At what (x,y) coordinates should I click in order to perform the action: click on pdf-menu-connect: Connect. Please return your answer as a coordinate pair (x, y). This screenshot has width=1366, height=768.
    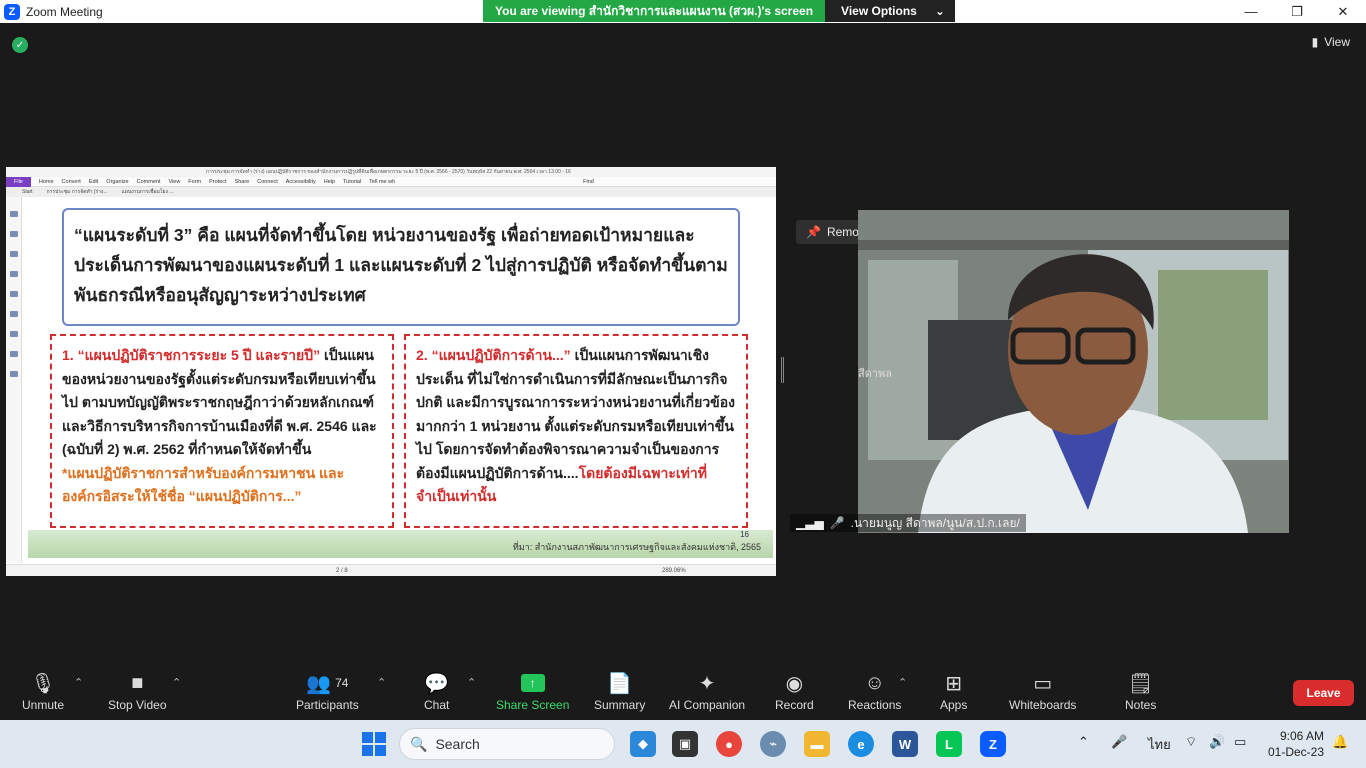
    Looking at the image, I should click on (267, 182).